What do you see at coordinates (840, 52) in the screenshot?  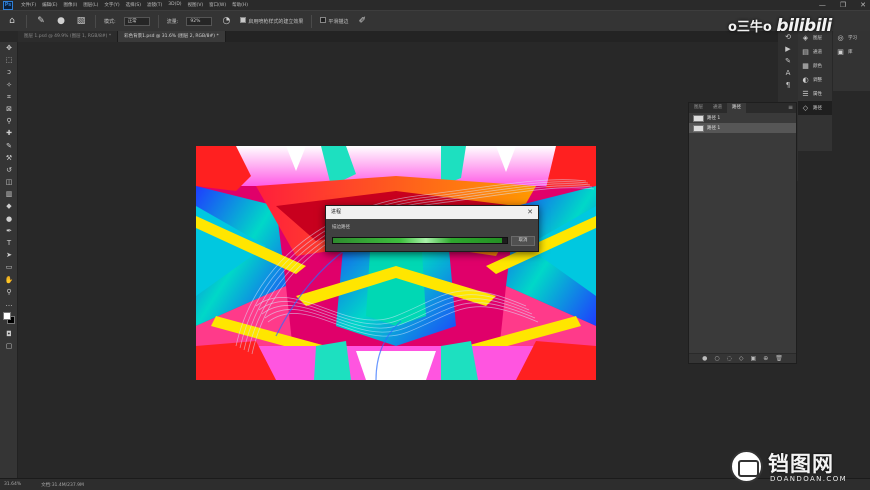 I see `library-icon: ▣` at bounding box center [840, 52].